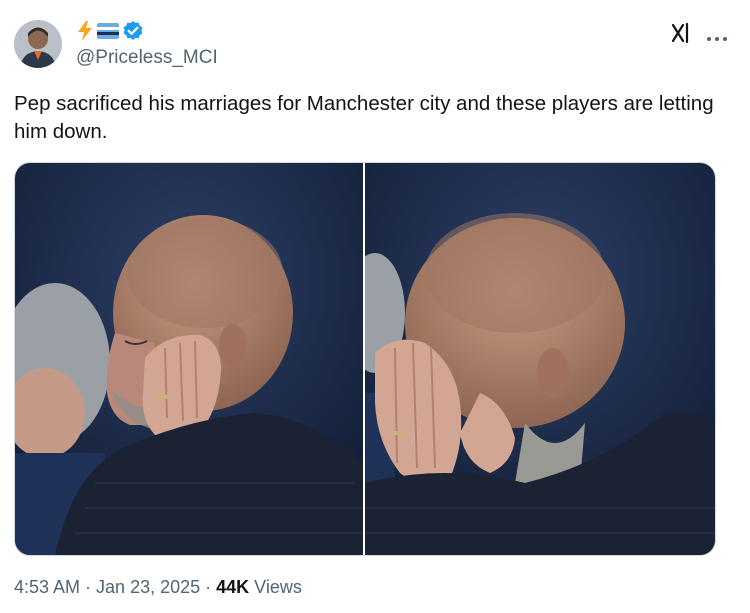 The width and height of the screenshot is (750, 613). I want to click on tweet-date: Jan 23, 2025, so click(148, 587).